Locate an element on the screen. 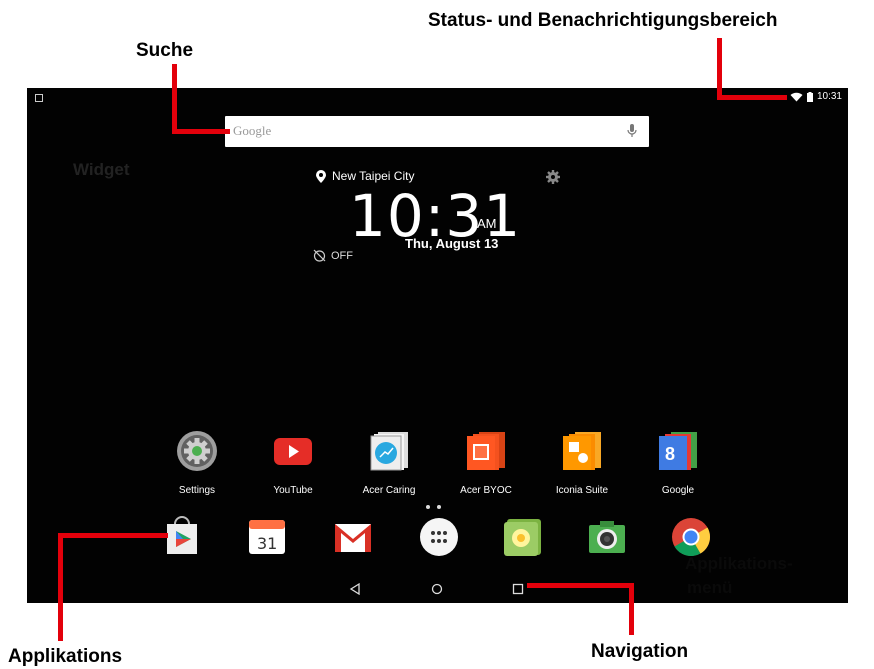 The width and height of the screenshot is (874, 669). app-youtube: YouTube is located at coordinates (293, 463).